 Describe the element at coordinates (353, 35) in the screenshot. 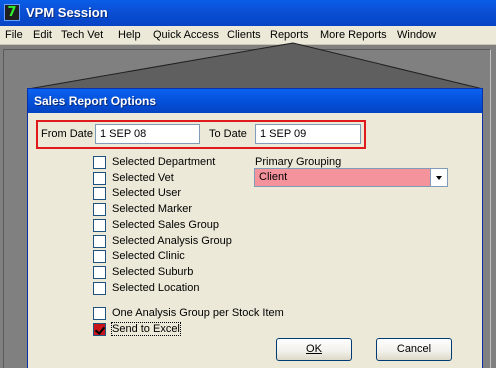

I see `menu-more-reports: More Reports` at that location.